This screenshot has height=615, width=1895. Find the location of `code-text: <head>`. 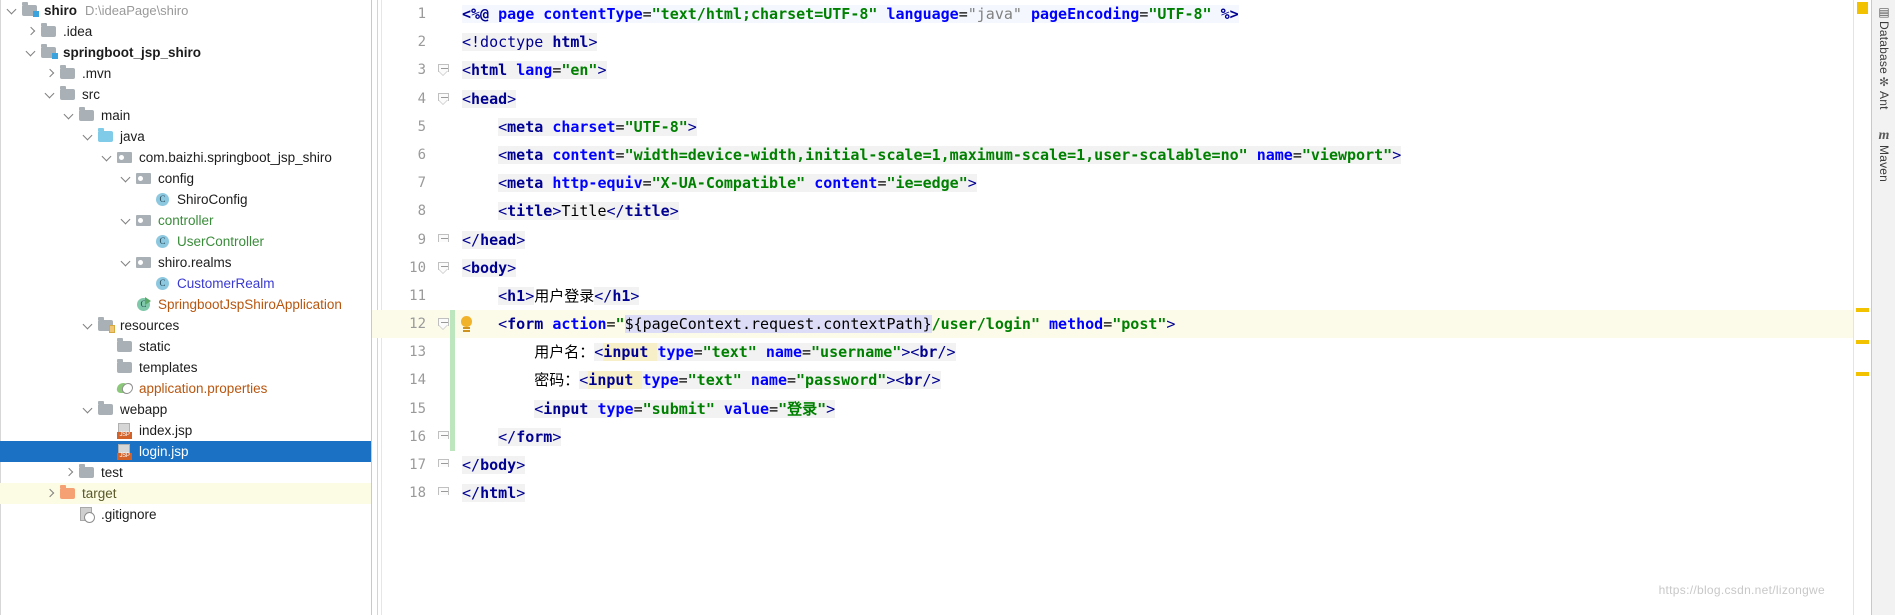

code-text: <head> is located at coordinates (489, 99).